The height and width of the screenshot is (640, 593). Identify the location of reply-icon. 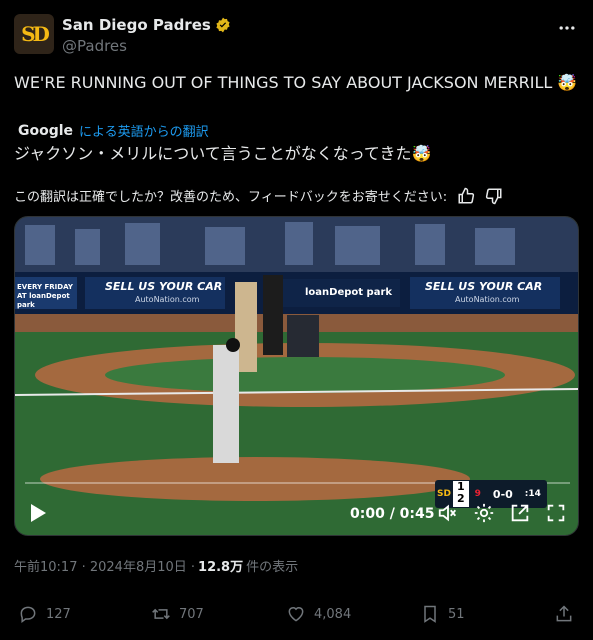
(28, 614).